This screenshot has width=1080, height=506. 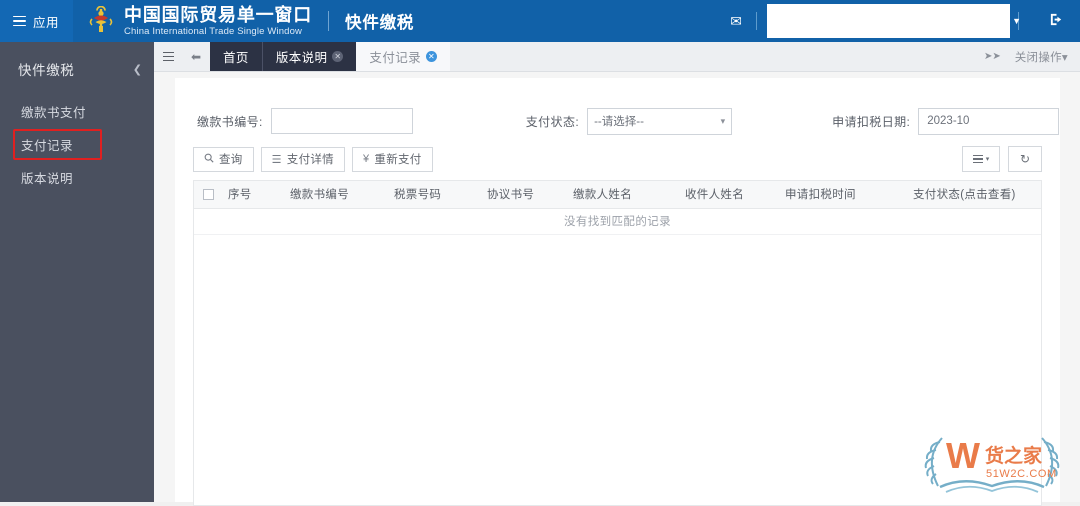 I want to click on refresh-icon: ↻, so click(x=1025, y=159).